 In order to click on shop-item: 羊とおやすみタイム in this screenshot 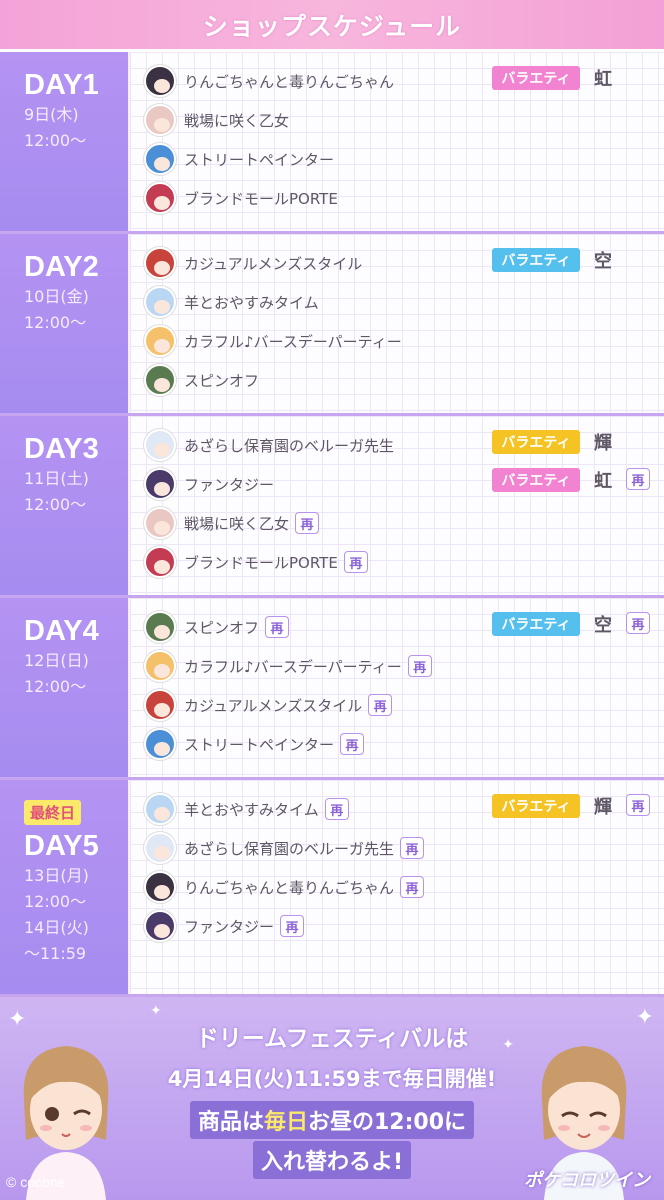, I will do `click(231, 302)`.